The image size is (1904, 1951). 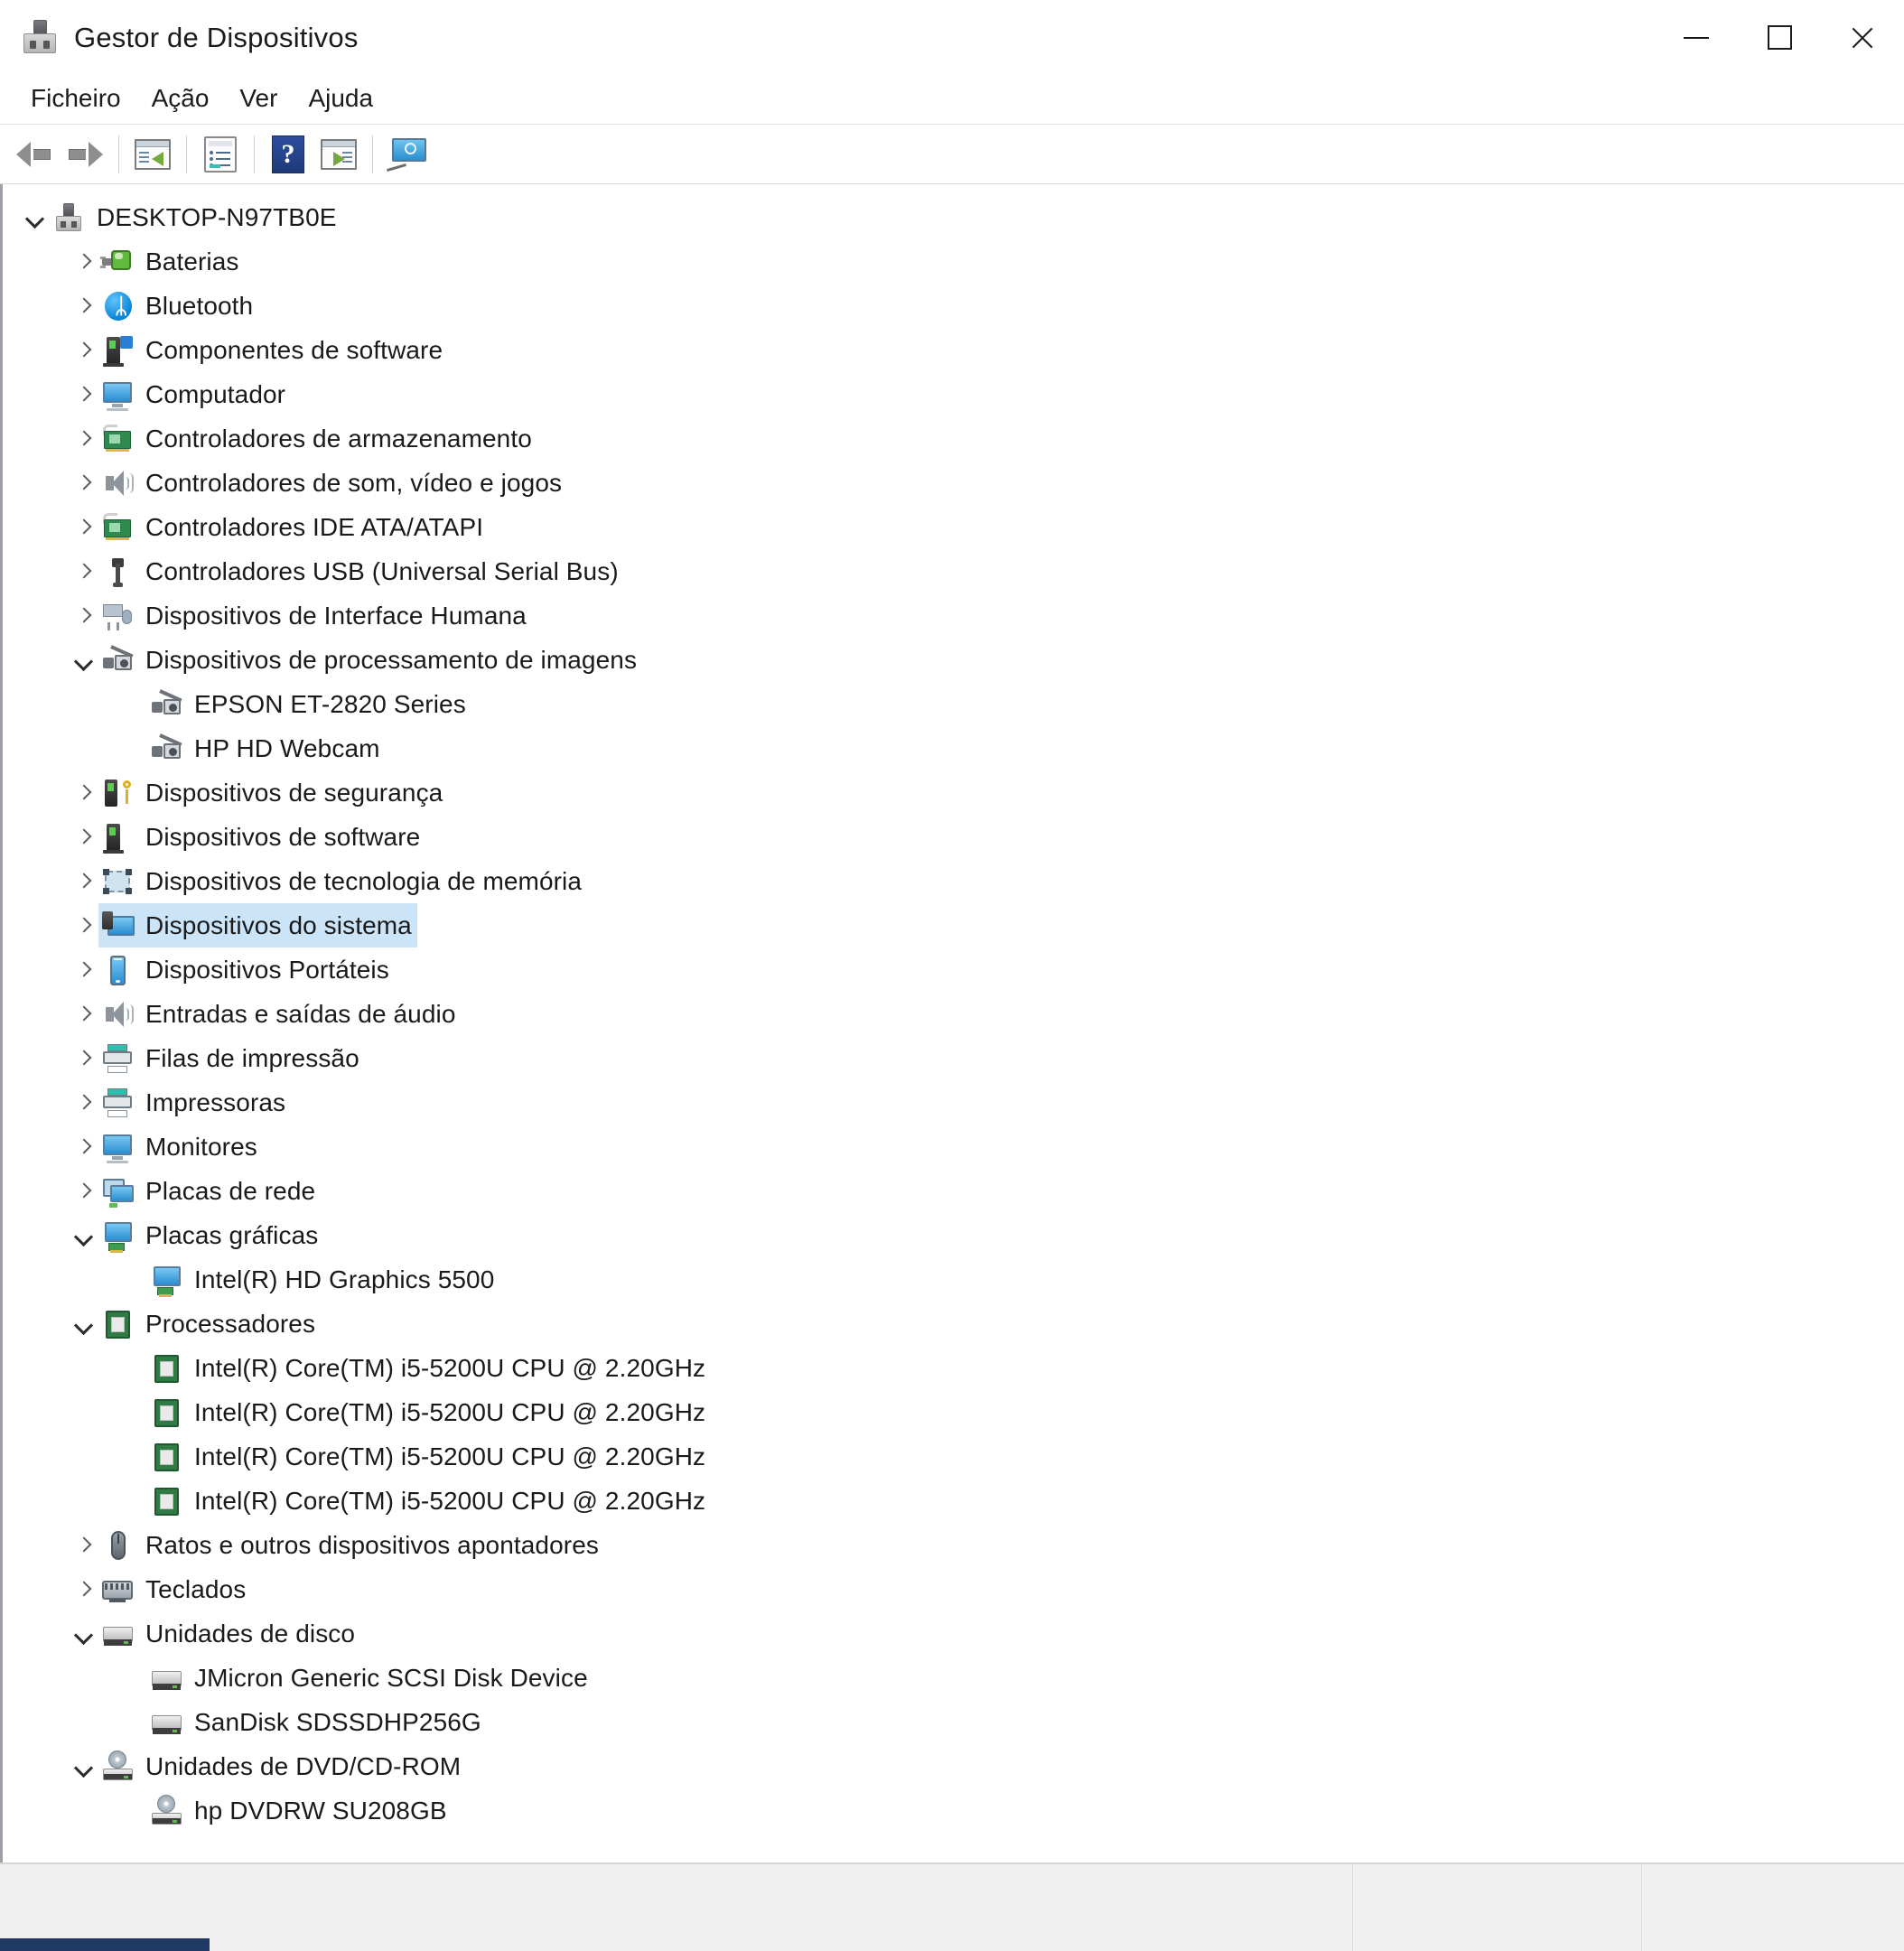 I want to click on tree-row: HP HD Webcam, so click(x=954, y=748).